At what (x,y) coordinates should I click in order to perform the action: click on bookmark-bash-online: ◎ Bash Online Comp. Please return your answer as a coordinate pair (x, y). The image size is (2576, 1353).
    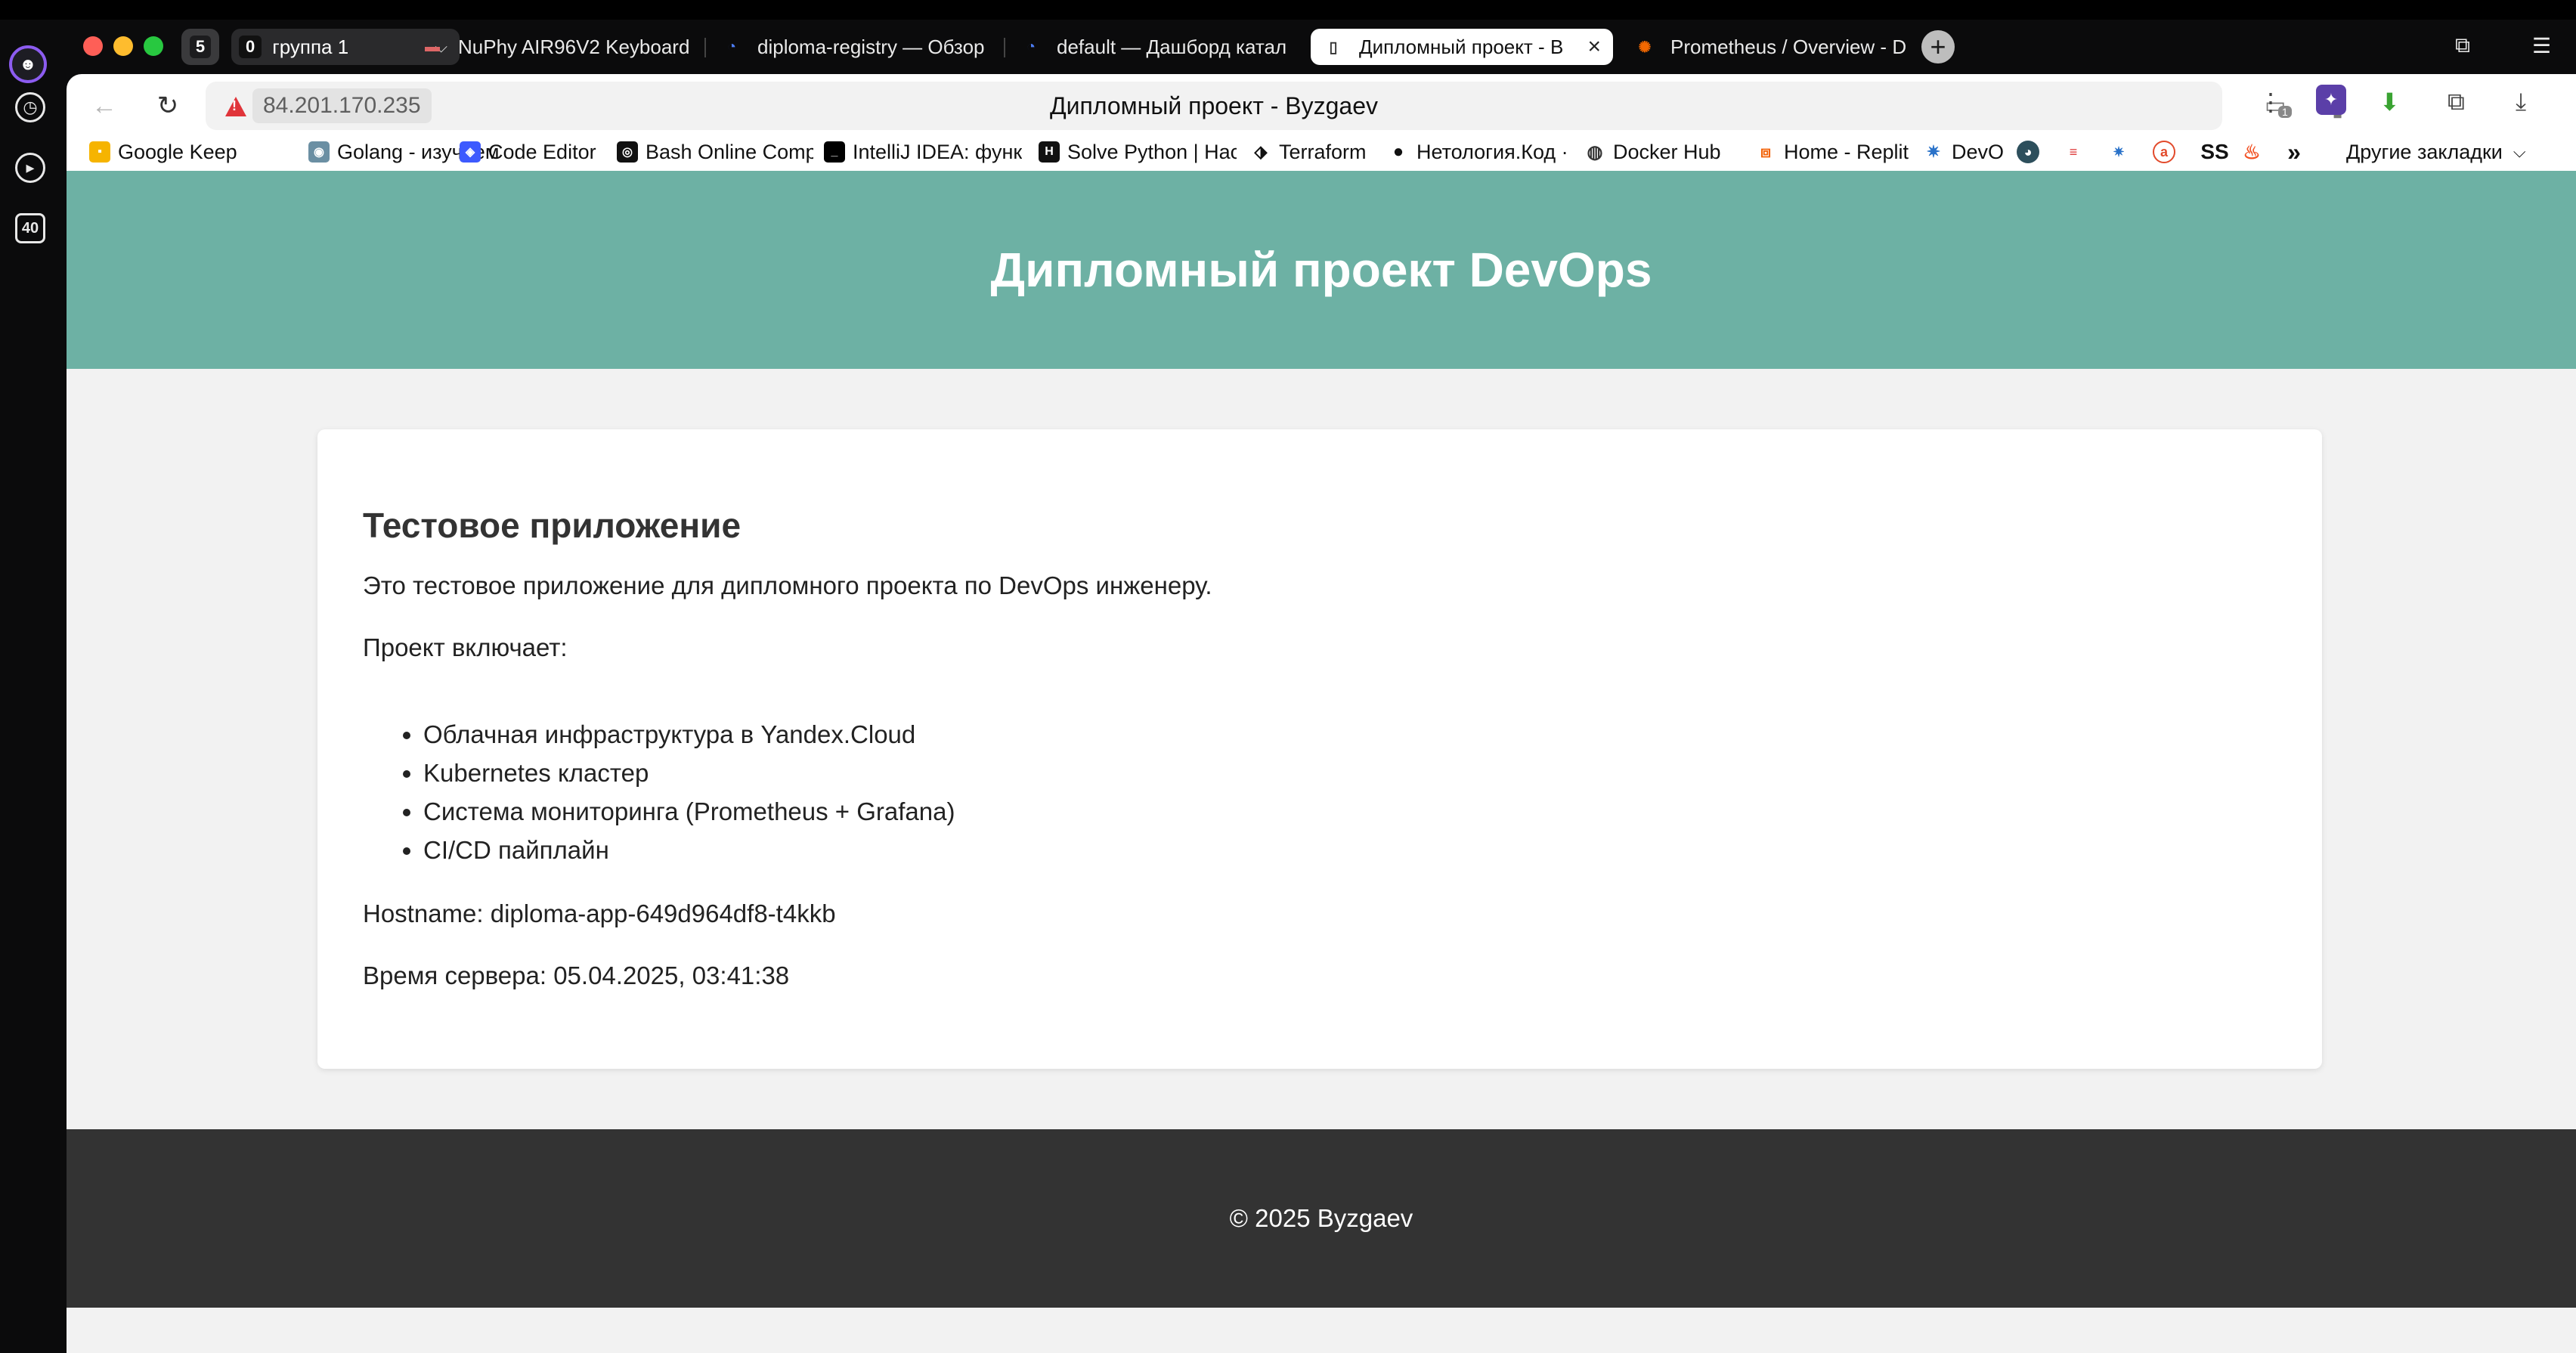
    Looking at the image, I should click on (715, 152).